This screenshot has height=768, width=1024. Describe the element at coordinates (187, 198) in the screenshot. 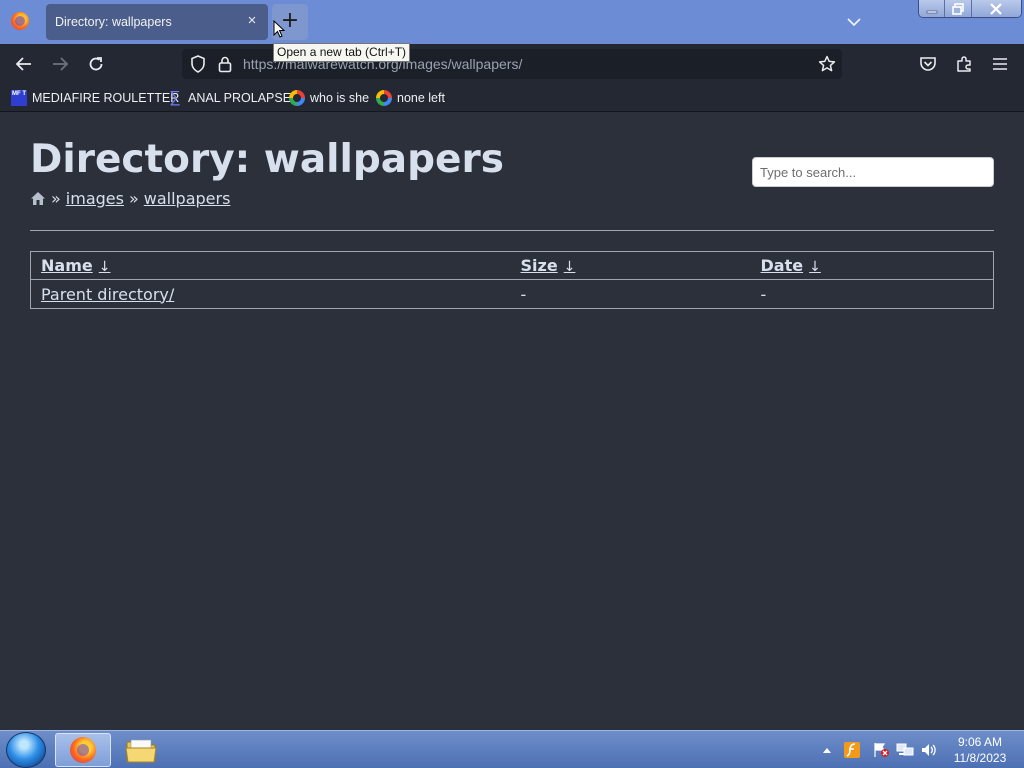

I see `breadcrumb-wallpapers: wallpapers` at that location.